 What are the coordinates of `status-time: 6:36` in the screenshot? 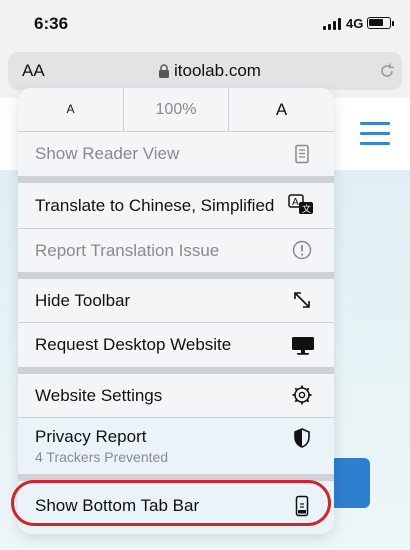 It's located at (51, 23).